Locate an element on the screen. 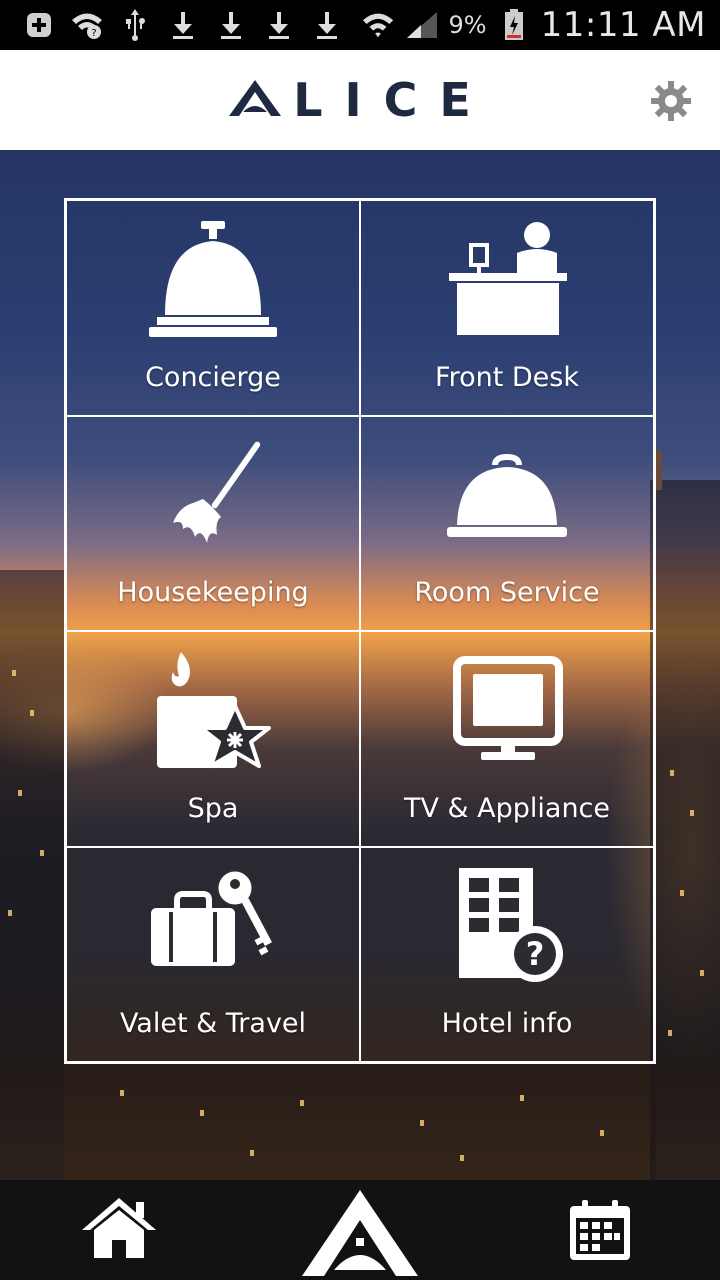  home-button is located at coordinates (119, 1230).